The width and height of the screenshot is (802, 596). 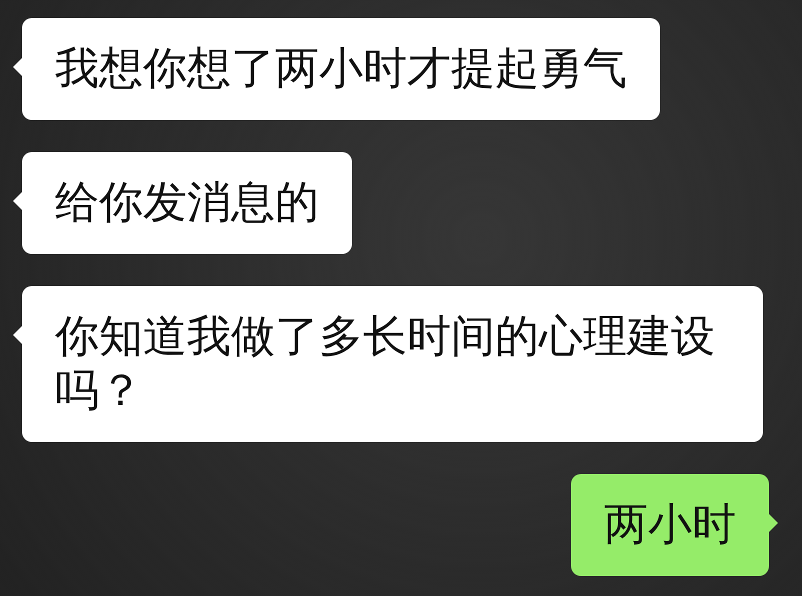 I want to click on bubble-tail, so click(x=773, y=523).